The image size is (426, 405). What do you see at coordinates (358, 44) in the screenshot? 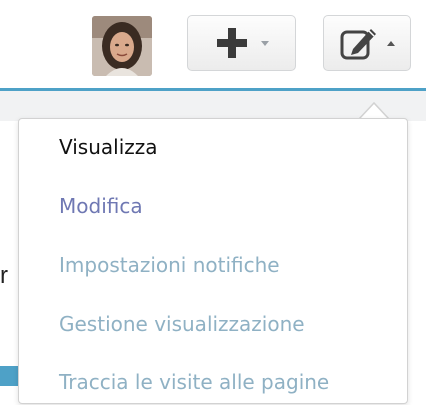
I see `pencil-edit-icon` at bounding box center [358, 44].